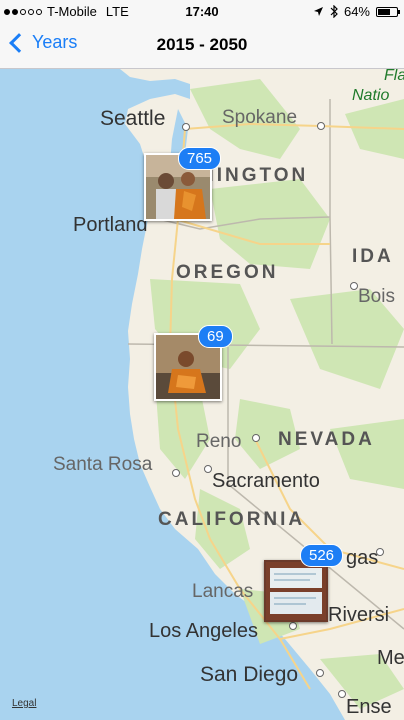  What do you see at coordinates (373, 256) in the screenshot?
I see `state-label-idaho: IDA` at bounding box center [373, 256].